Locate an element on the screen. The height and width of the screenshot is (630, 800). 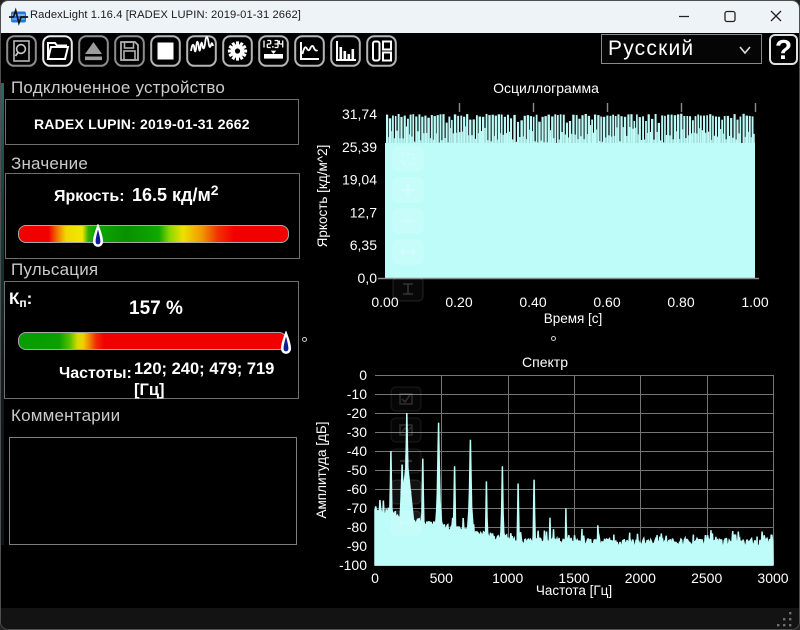
svg-text: 25,39 is located at coordinates (359, 147).